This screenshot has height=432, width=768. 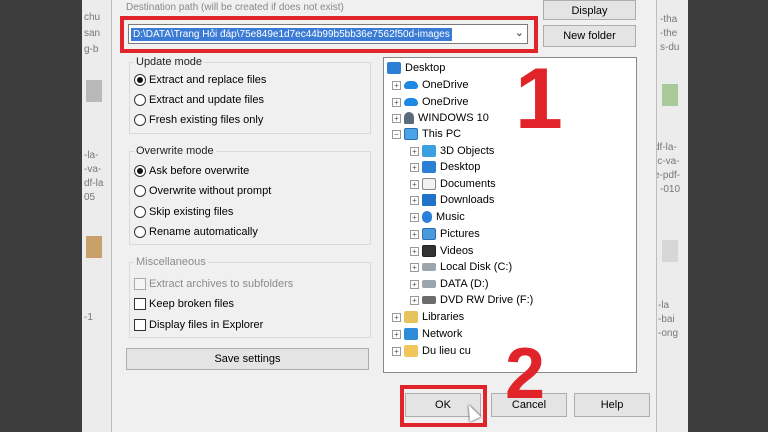 I want to click on miscellaneous-title: Miscellaneous, so click(x=171, y=262).